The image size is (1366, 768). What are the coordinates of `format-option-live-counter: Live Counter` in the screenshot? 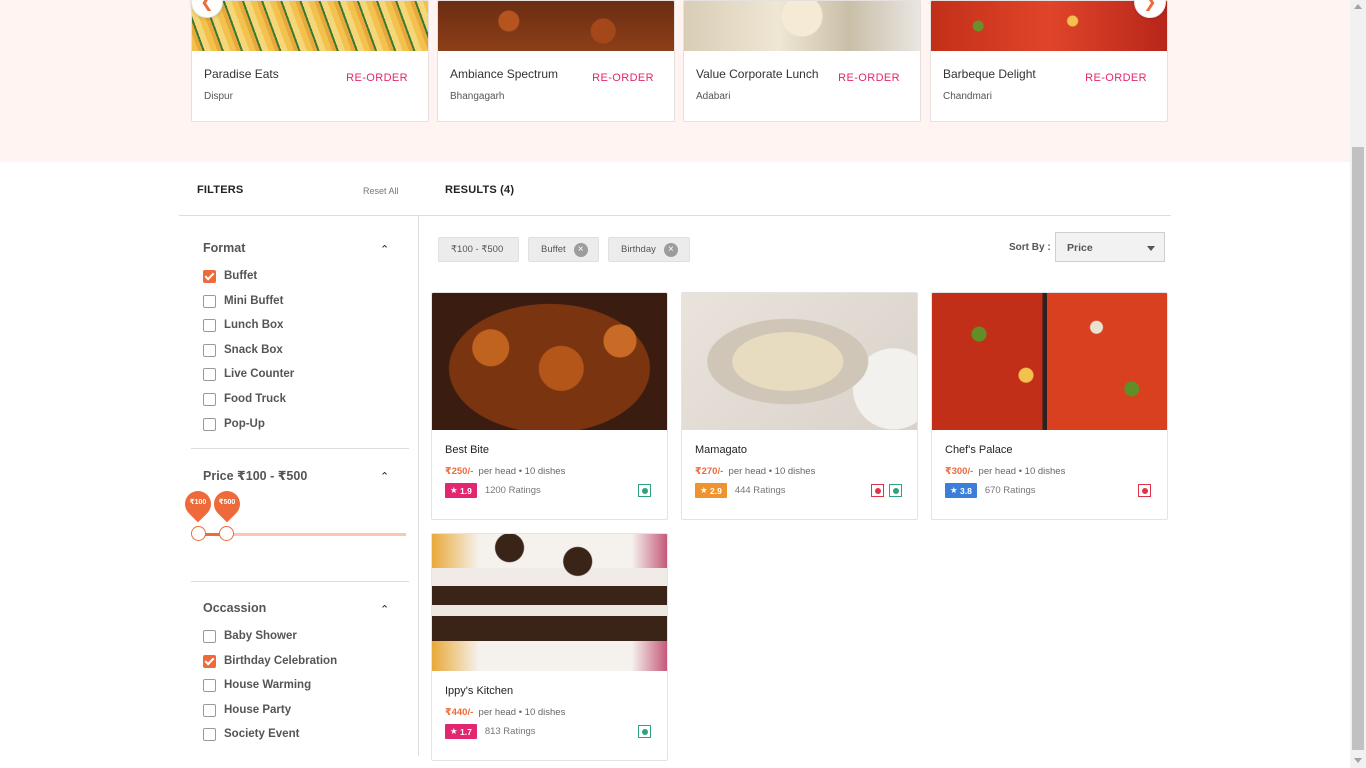 It's located at (248, 374).